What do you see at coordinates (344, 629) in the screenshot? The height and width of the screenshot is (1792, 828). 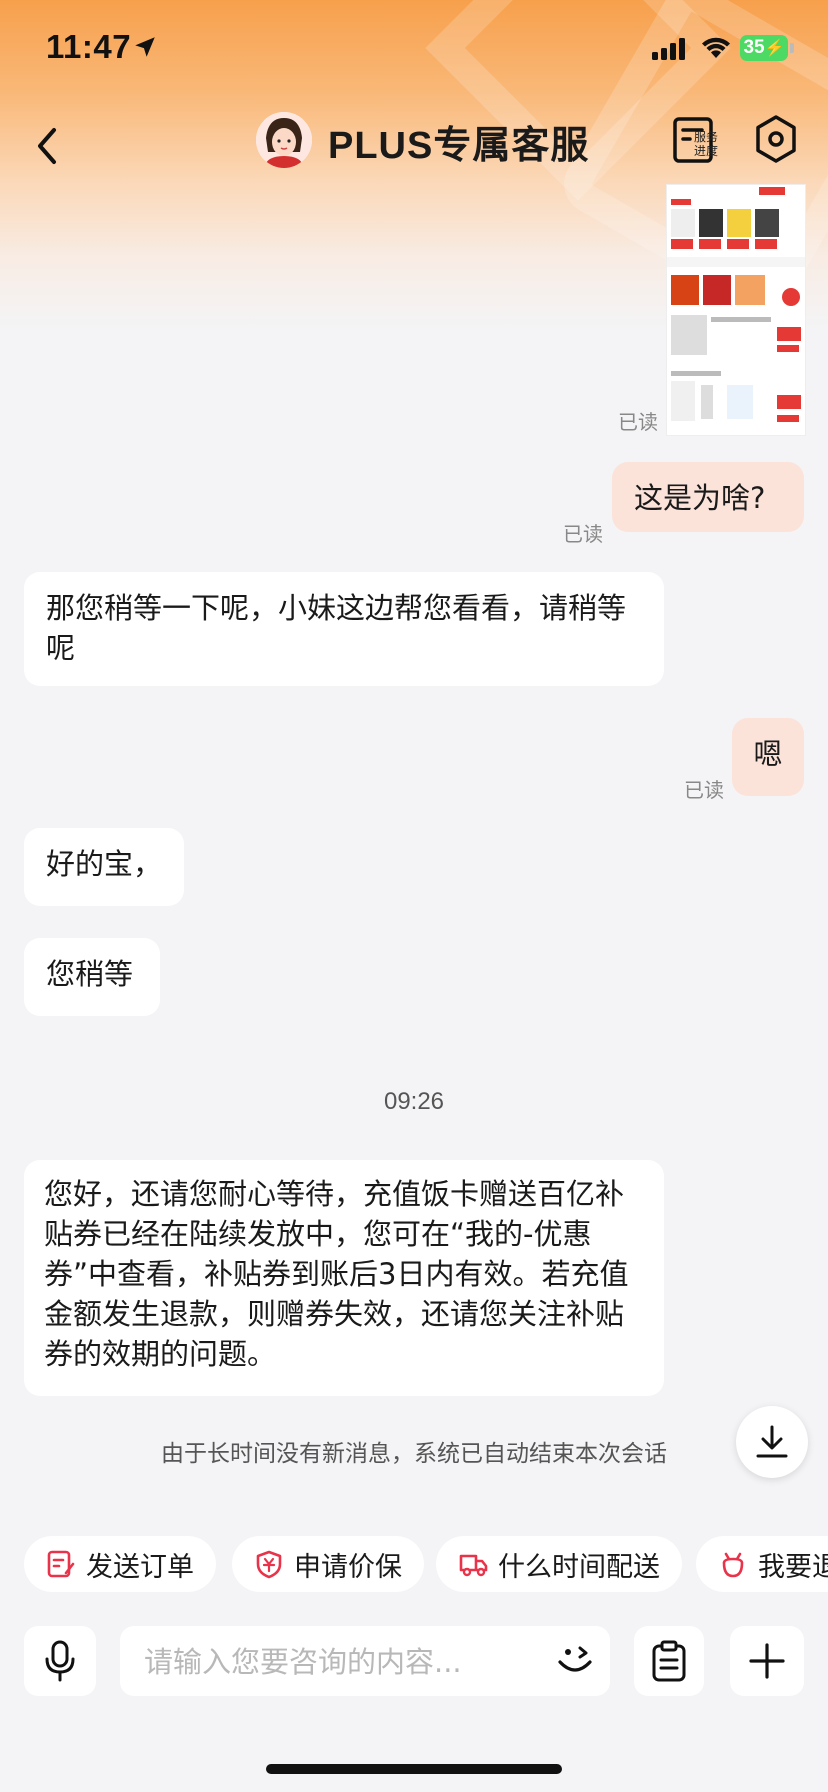 I see `agent-message-bubble: 那您稍等一下呢，小妹这边帮您看看，请稍等呢` at bounding box center [344, 629].